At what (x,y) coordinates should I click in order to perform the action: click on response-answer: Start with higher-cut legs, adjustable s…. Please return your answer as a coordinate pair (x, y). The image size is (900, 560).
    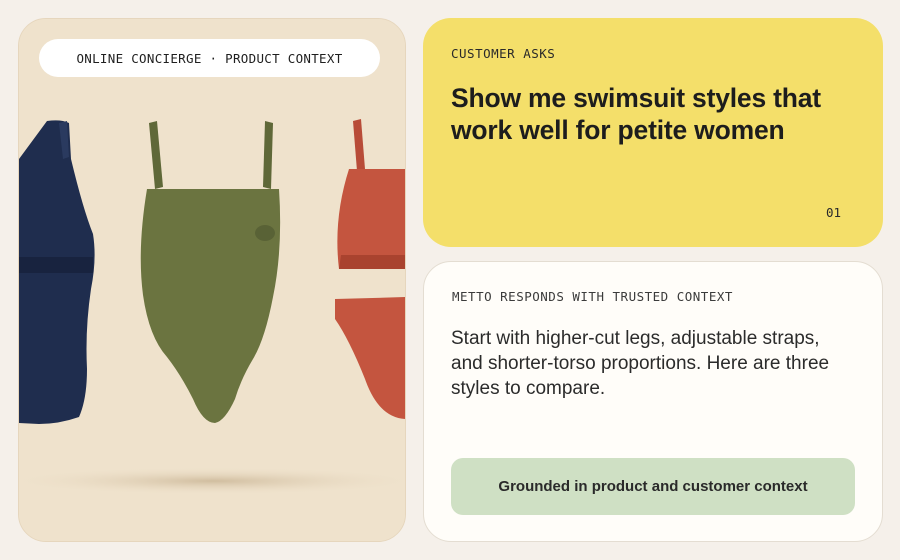
    Looking at the image, I should click on (651, 363).